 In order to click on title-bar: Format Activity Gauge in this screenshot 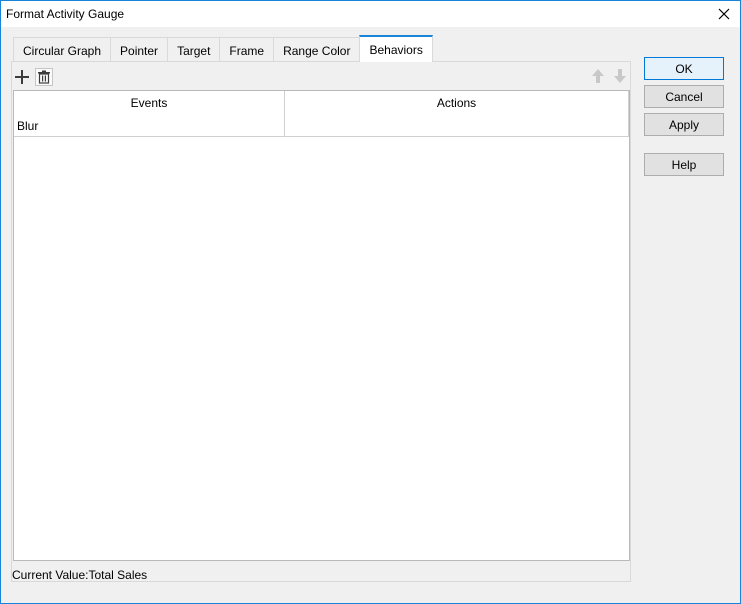, I will do `click(370, 14)`.